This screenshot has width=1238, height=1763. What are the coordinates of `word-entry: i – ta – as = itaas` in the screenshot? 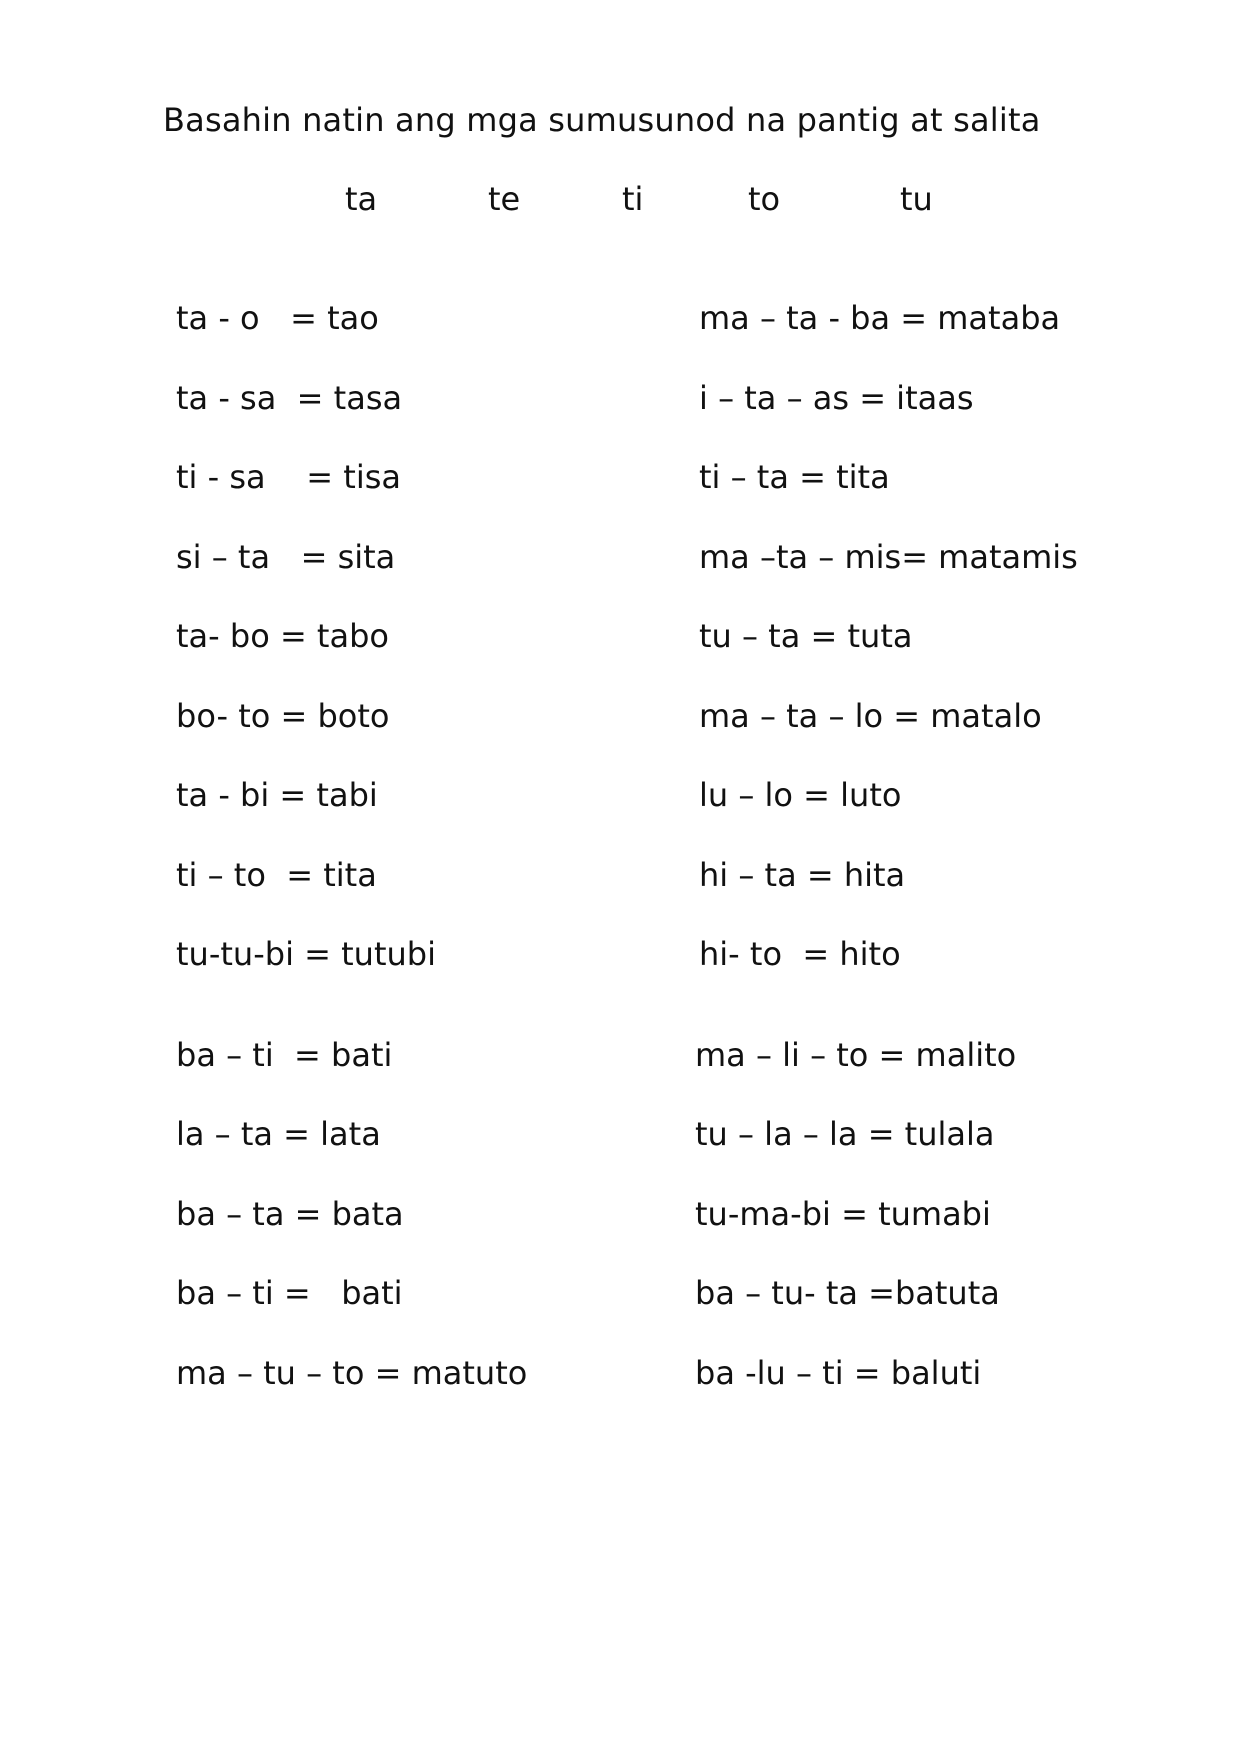 It's located at (836, 398).